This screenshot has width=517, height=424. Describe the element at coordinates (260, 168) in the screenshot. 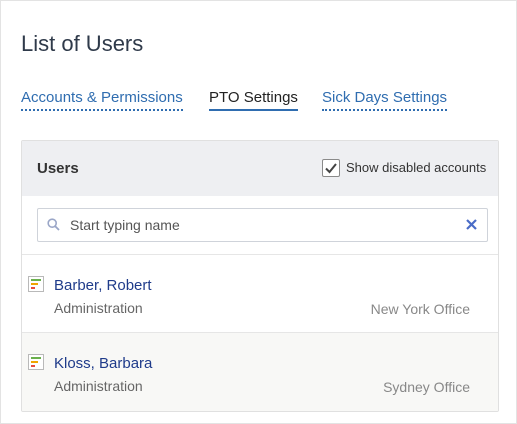

I see `users-panel-header: Users Show disabled accounts` at that location.